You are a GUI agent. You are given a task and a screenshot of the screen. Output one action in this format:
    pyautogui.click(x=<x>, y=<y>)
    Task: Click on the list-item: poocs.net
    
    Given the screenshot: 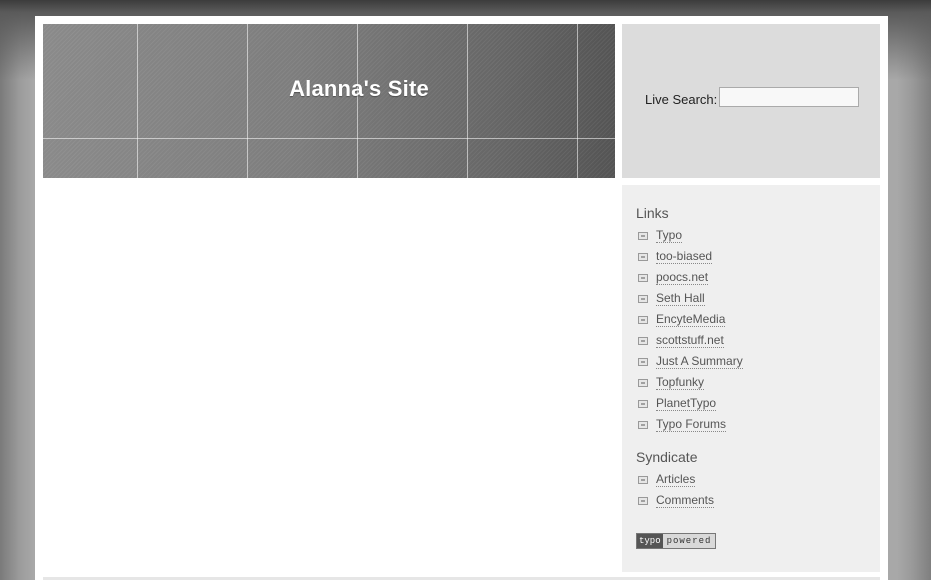 What is the action you would take?
    pyautogui.click(x=690, y=277)
    